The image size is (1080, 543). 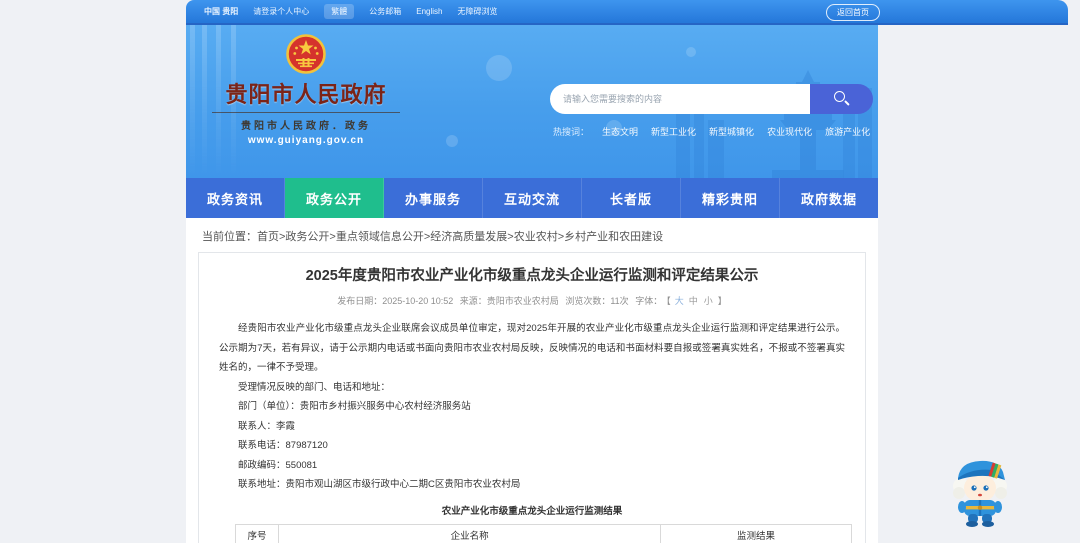 I want to click on topbar-login-link: 请登录个人中心, so click(x=281, y=11).